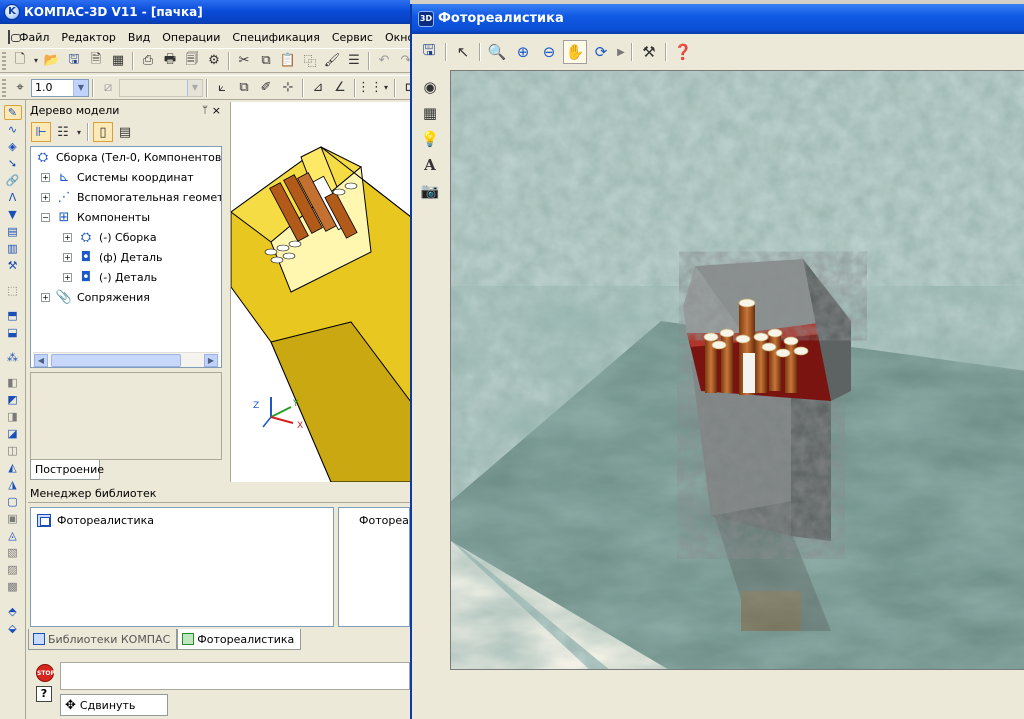  Describe the element at coordinates (128, 157) in the screenshot. I see `tree-item-assembly: ⛭ Сборка (Тел-0, Компонентов-3)` at that location.